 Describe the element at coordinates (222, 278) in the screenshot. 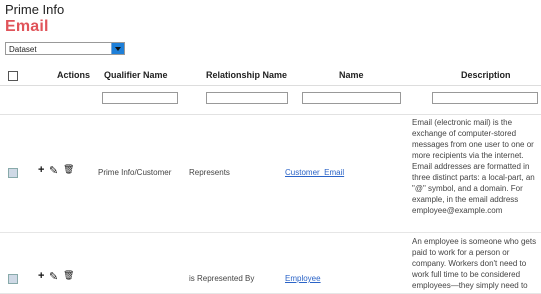

I see `relationship-cell: is Represented By` at that location.